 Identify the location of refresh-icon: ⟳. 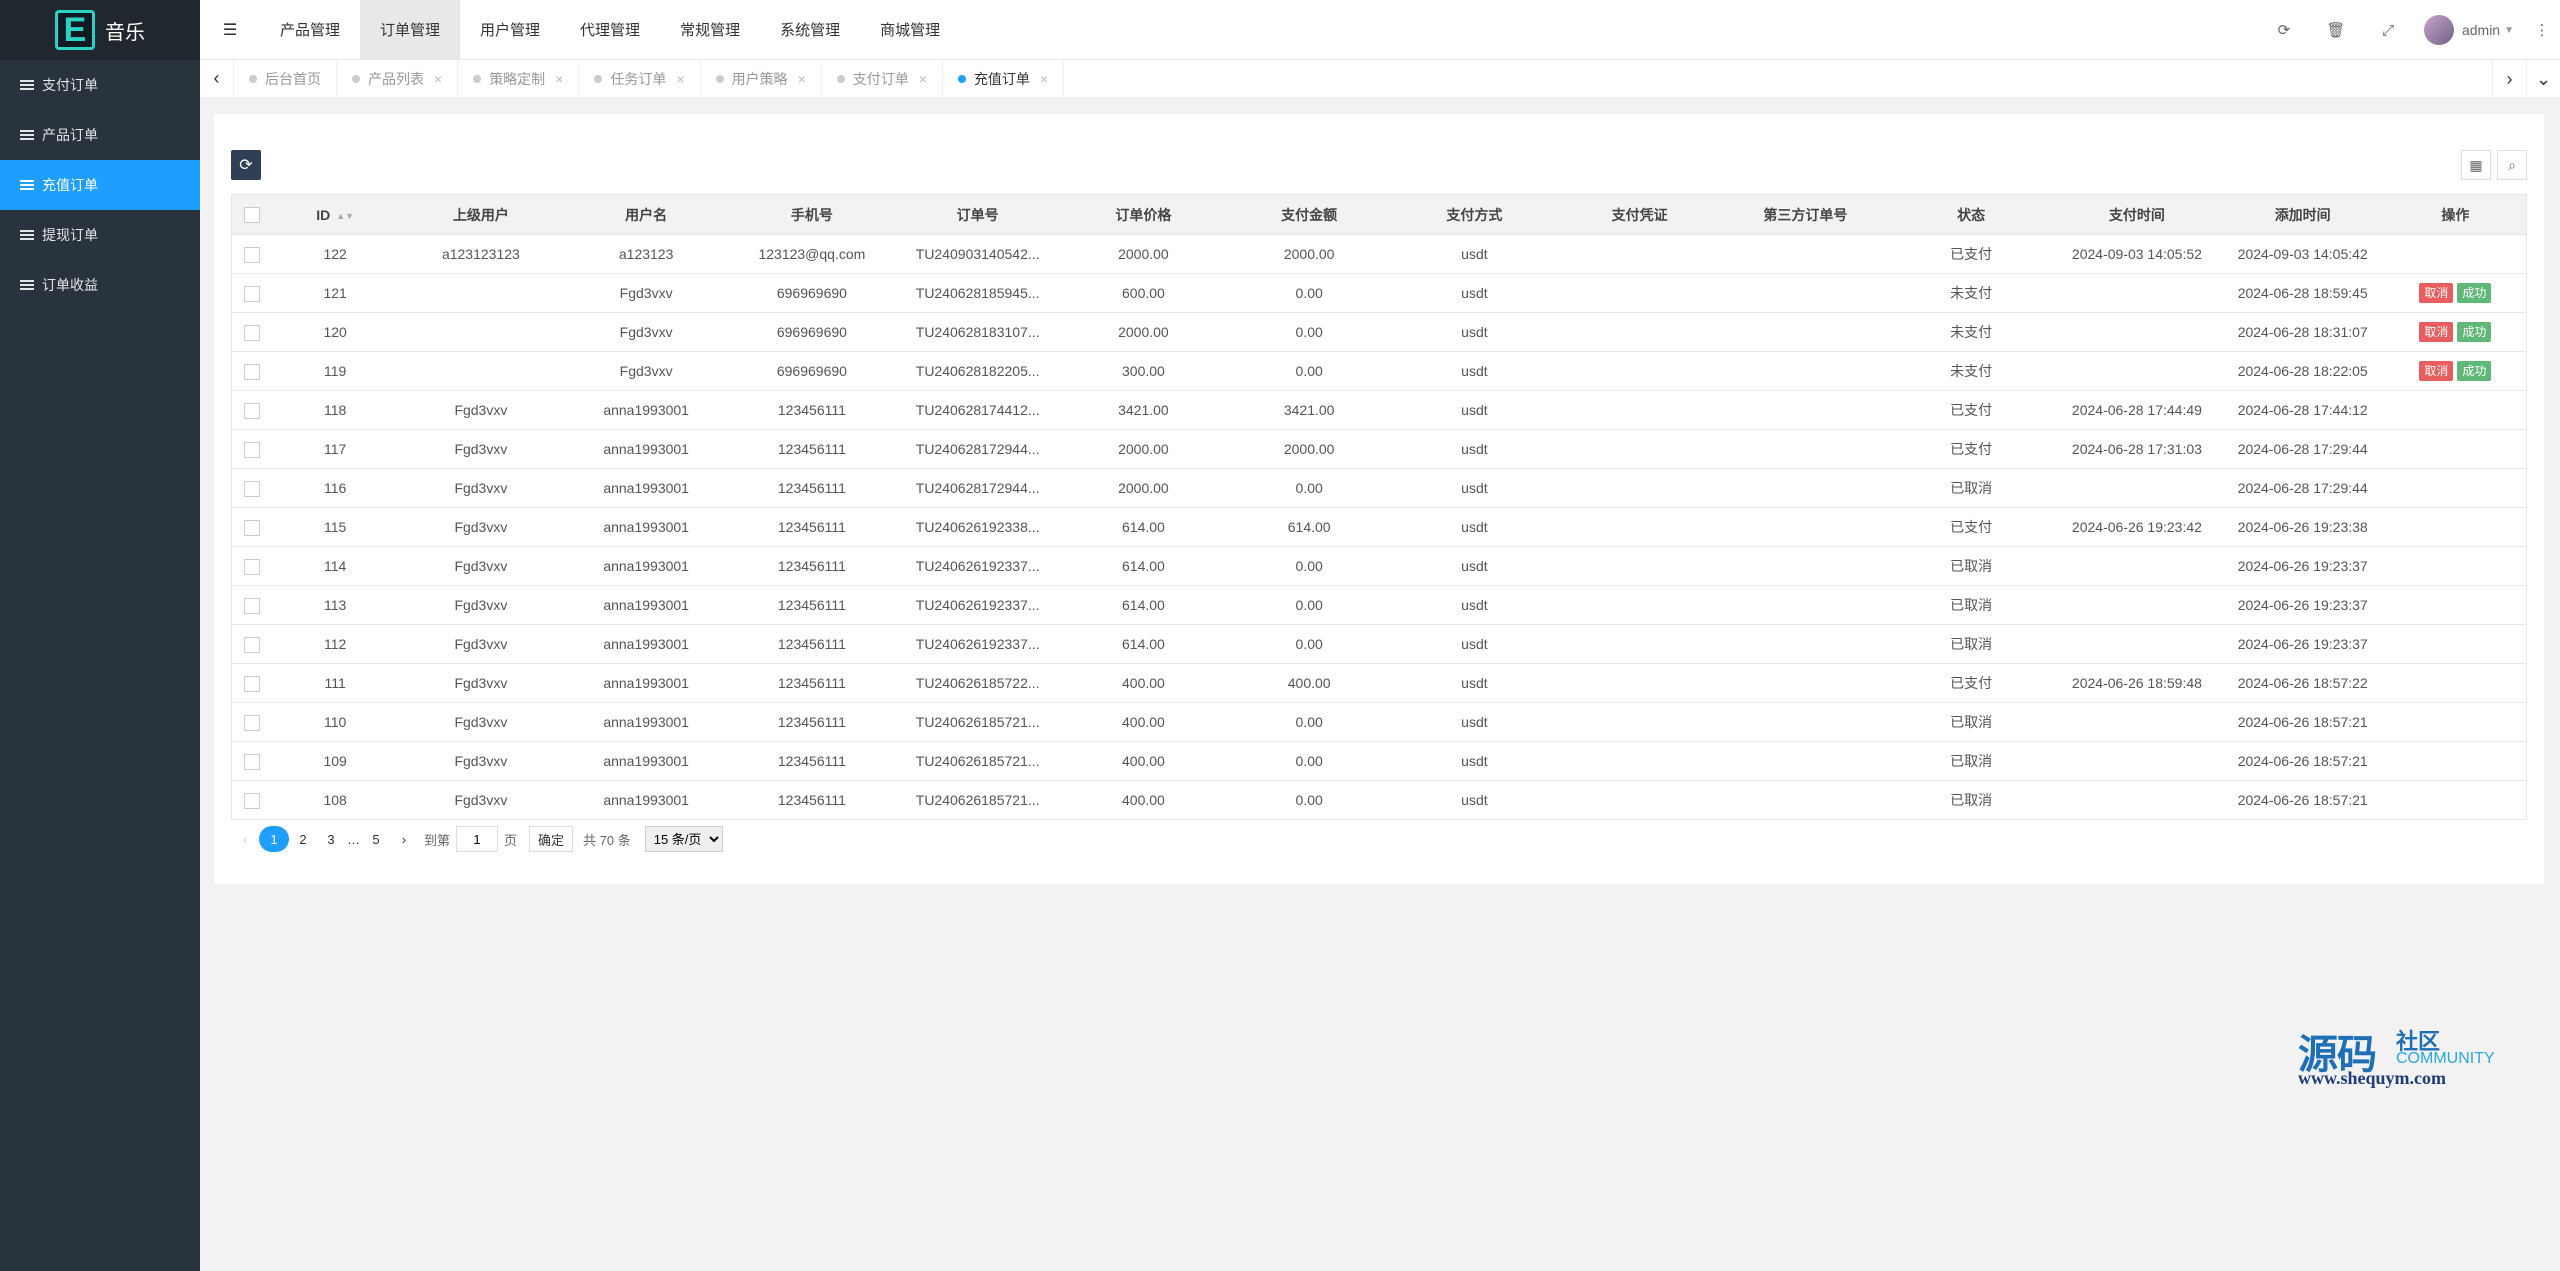
(2284, 30).